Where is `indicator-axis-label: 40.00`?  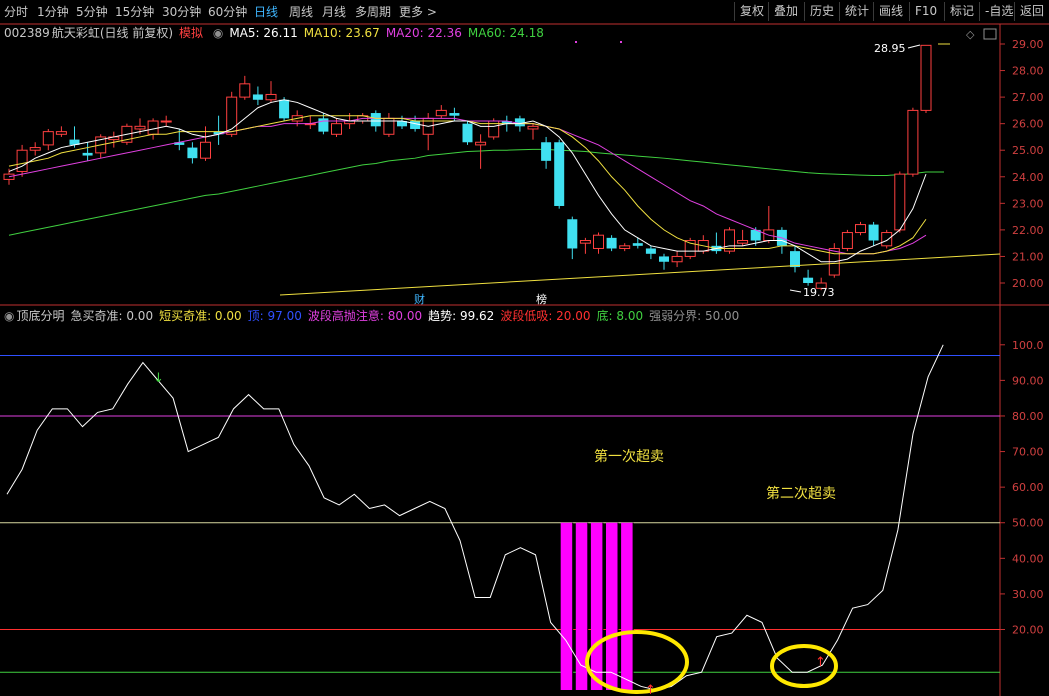 indicator-axis-label: 40.00 is located at coordinates (1028, 558).